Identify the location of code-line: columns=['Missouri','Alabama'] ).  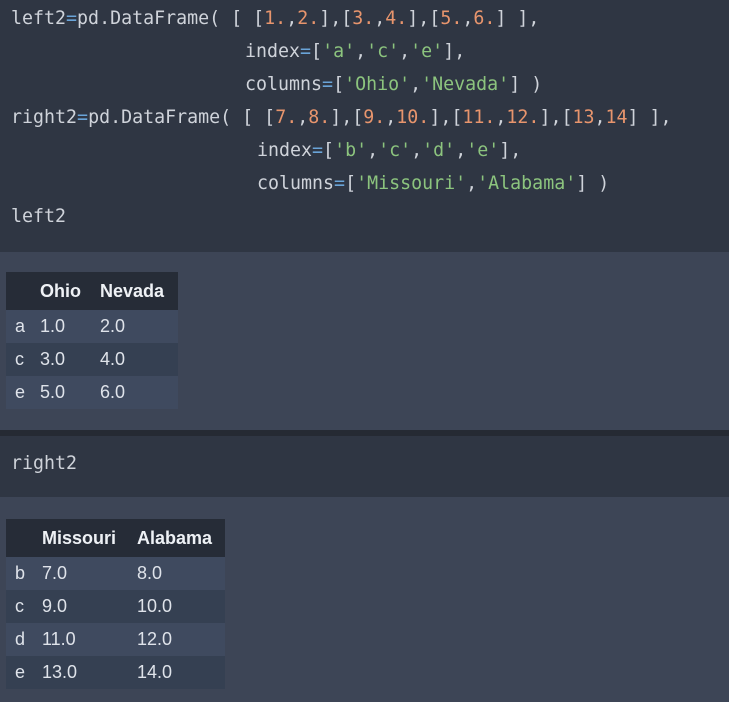
(433, 184).